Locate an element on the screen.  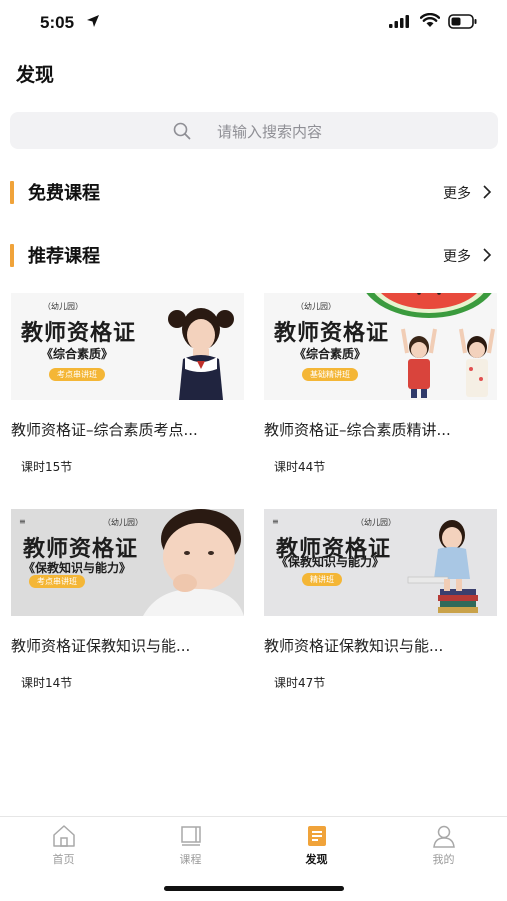
children-photo is located at coordinates (448, 363).